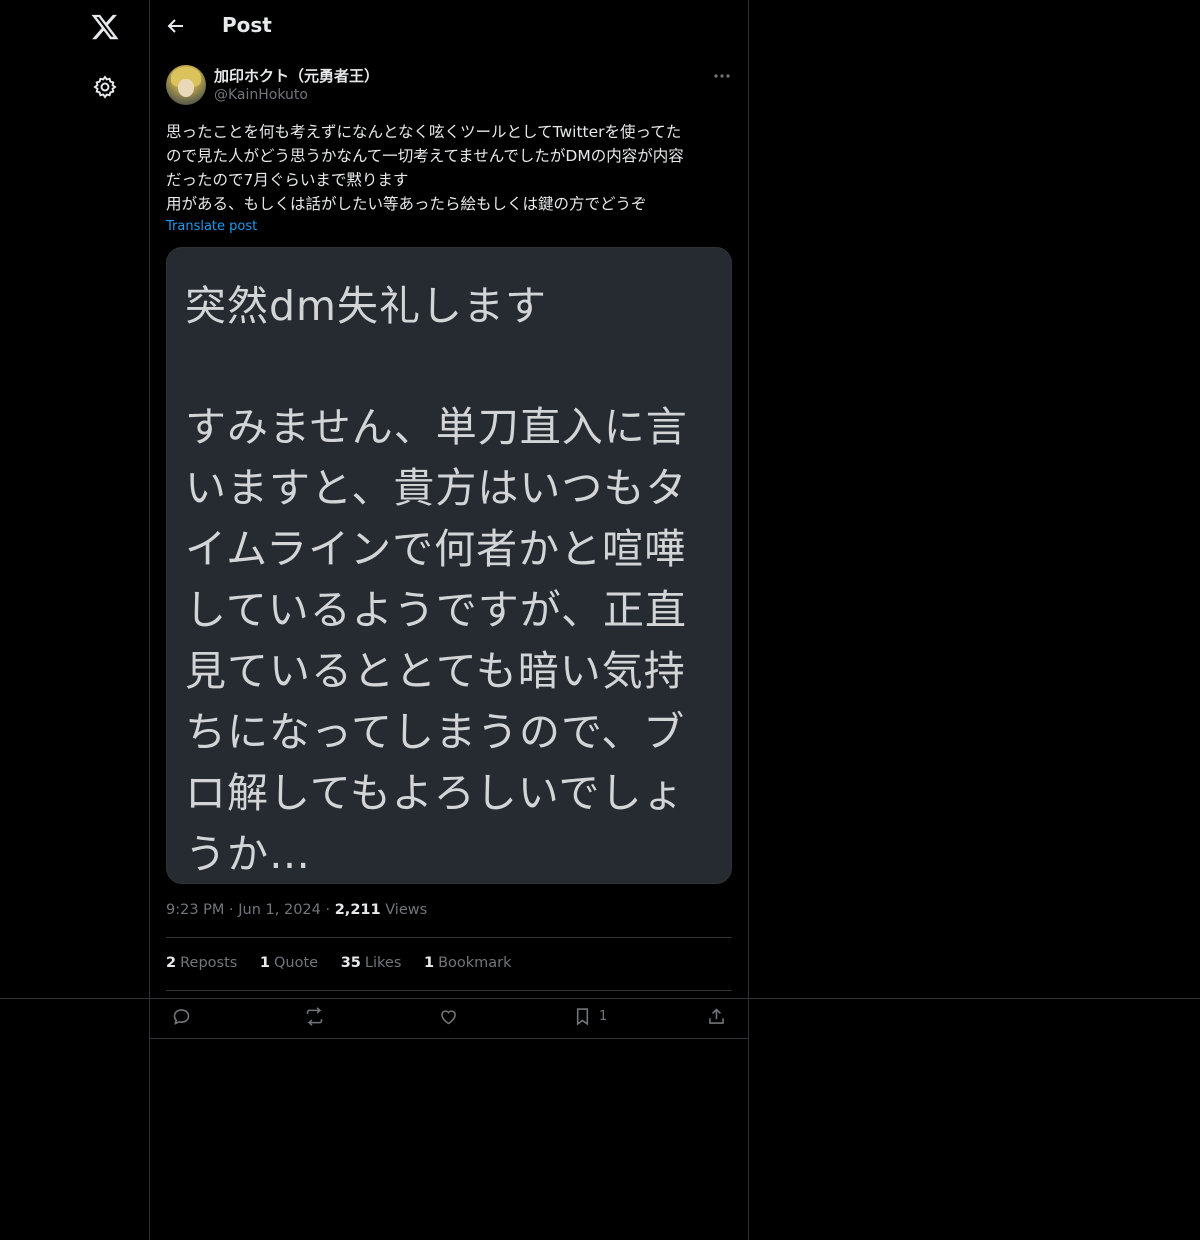 Image resolution: width=1200 pixels, height=1240 pixels. What do you see at coordinates (314, 1016) in the screenshot?
I see `repost-icon` at bounding box center [314, 1016].